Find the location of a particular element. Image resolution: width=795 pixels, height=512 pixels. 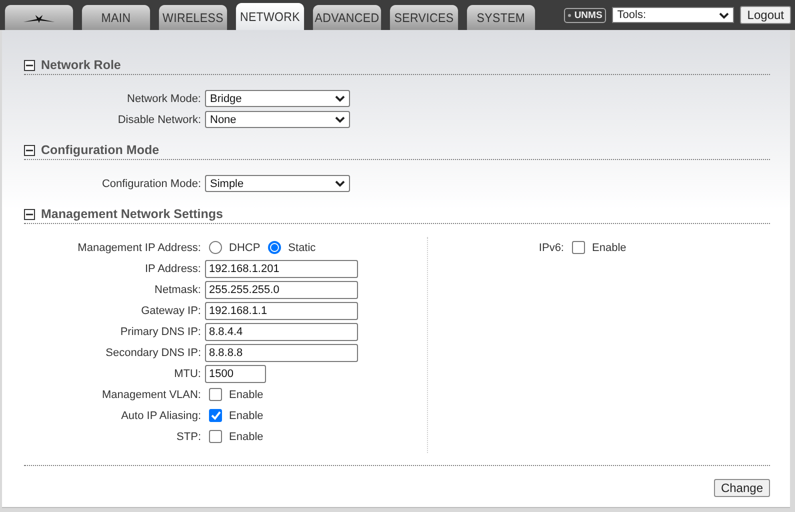

field-label: Disable Network: is located at coordinates (159, 120).